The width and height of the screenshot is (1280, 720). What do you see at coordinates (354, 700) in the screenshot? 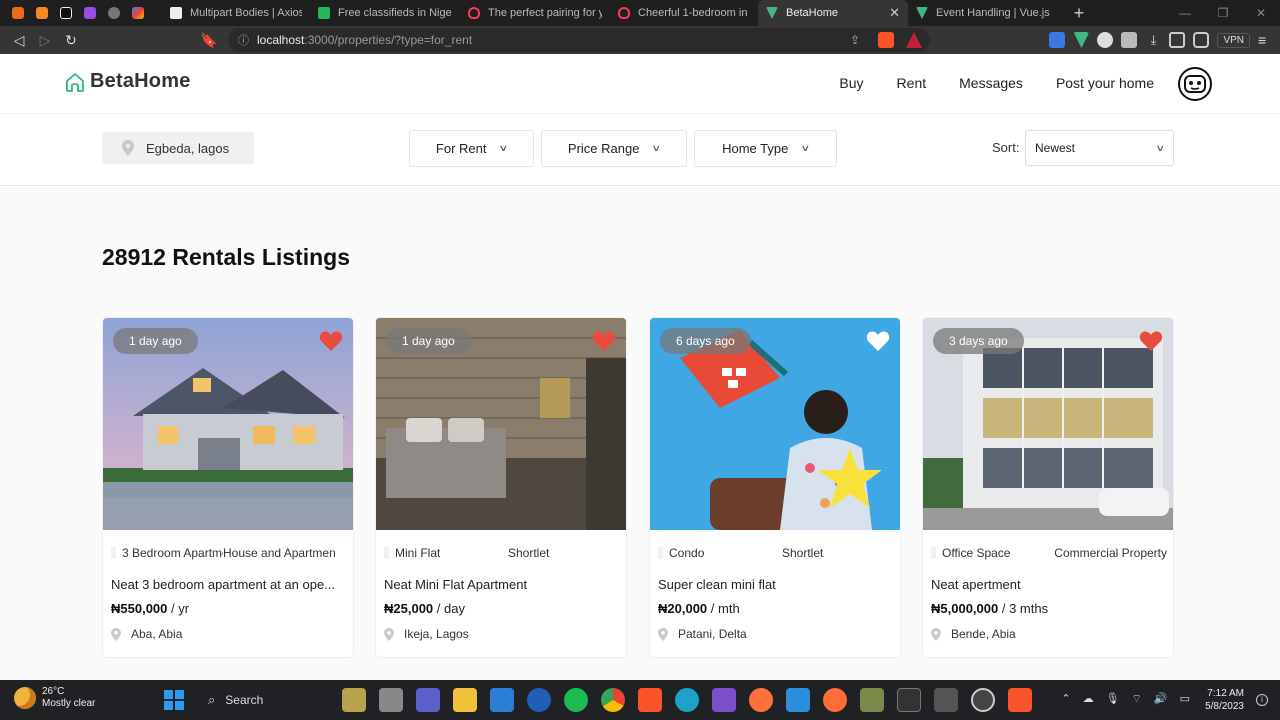
I see `widget-app-icon` at bounding box center [354, 700].